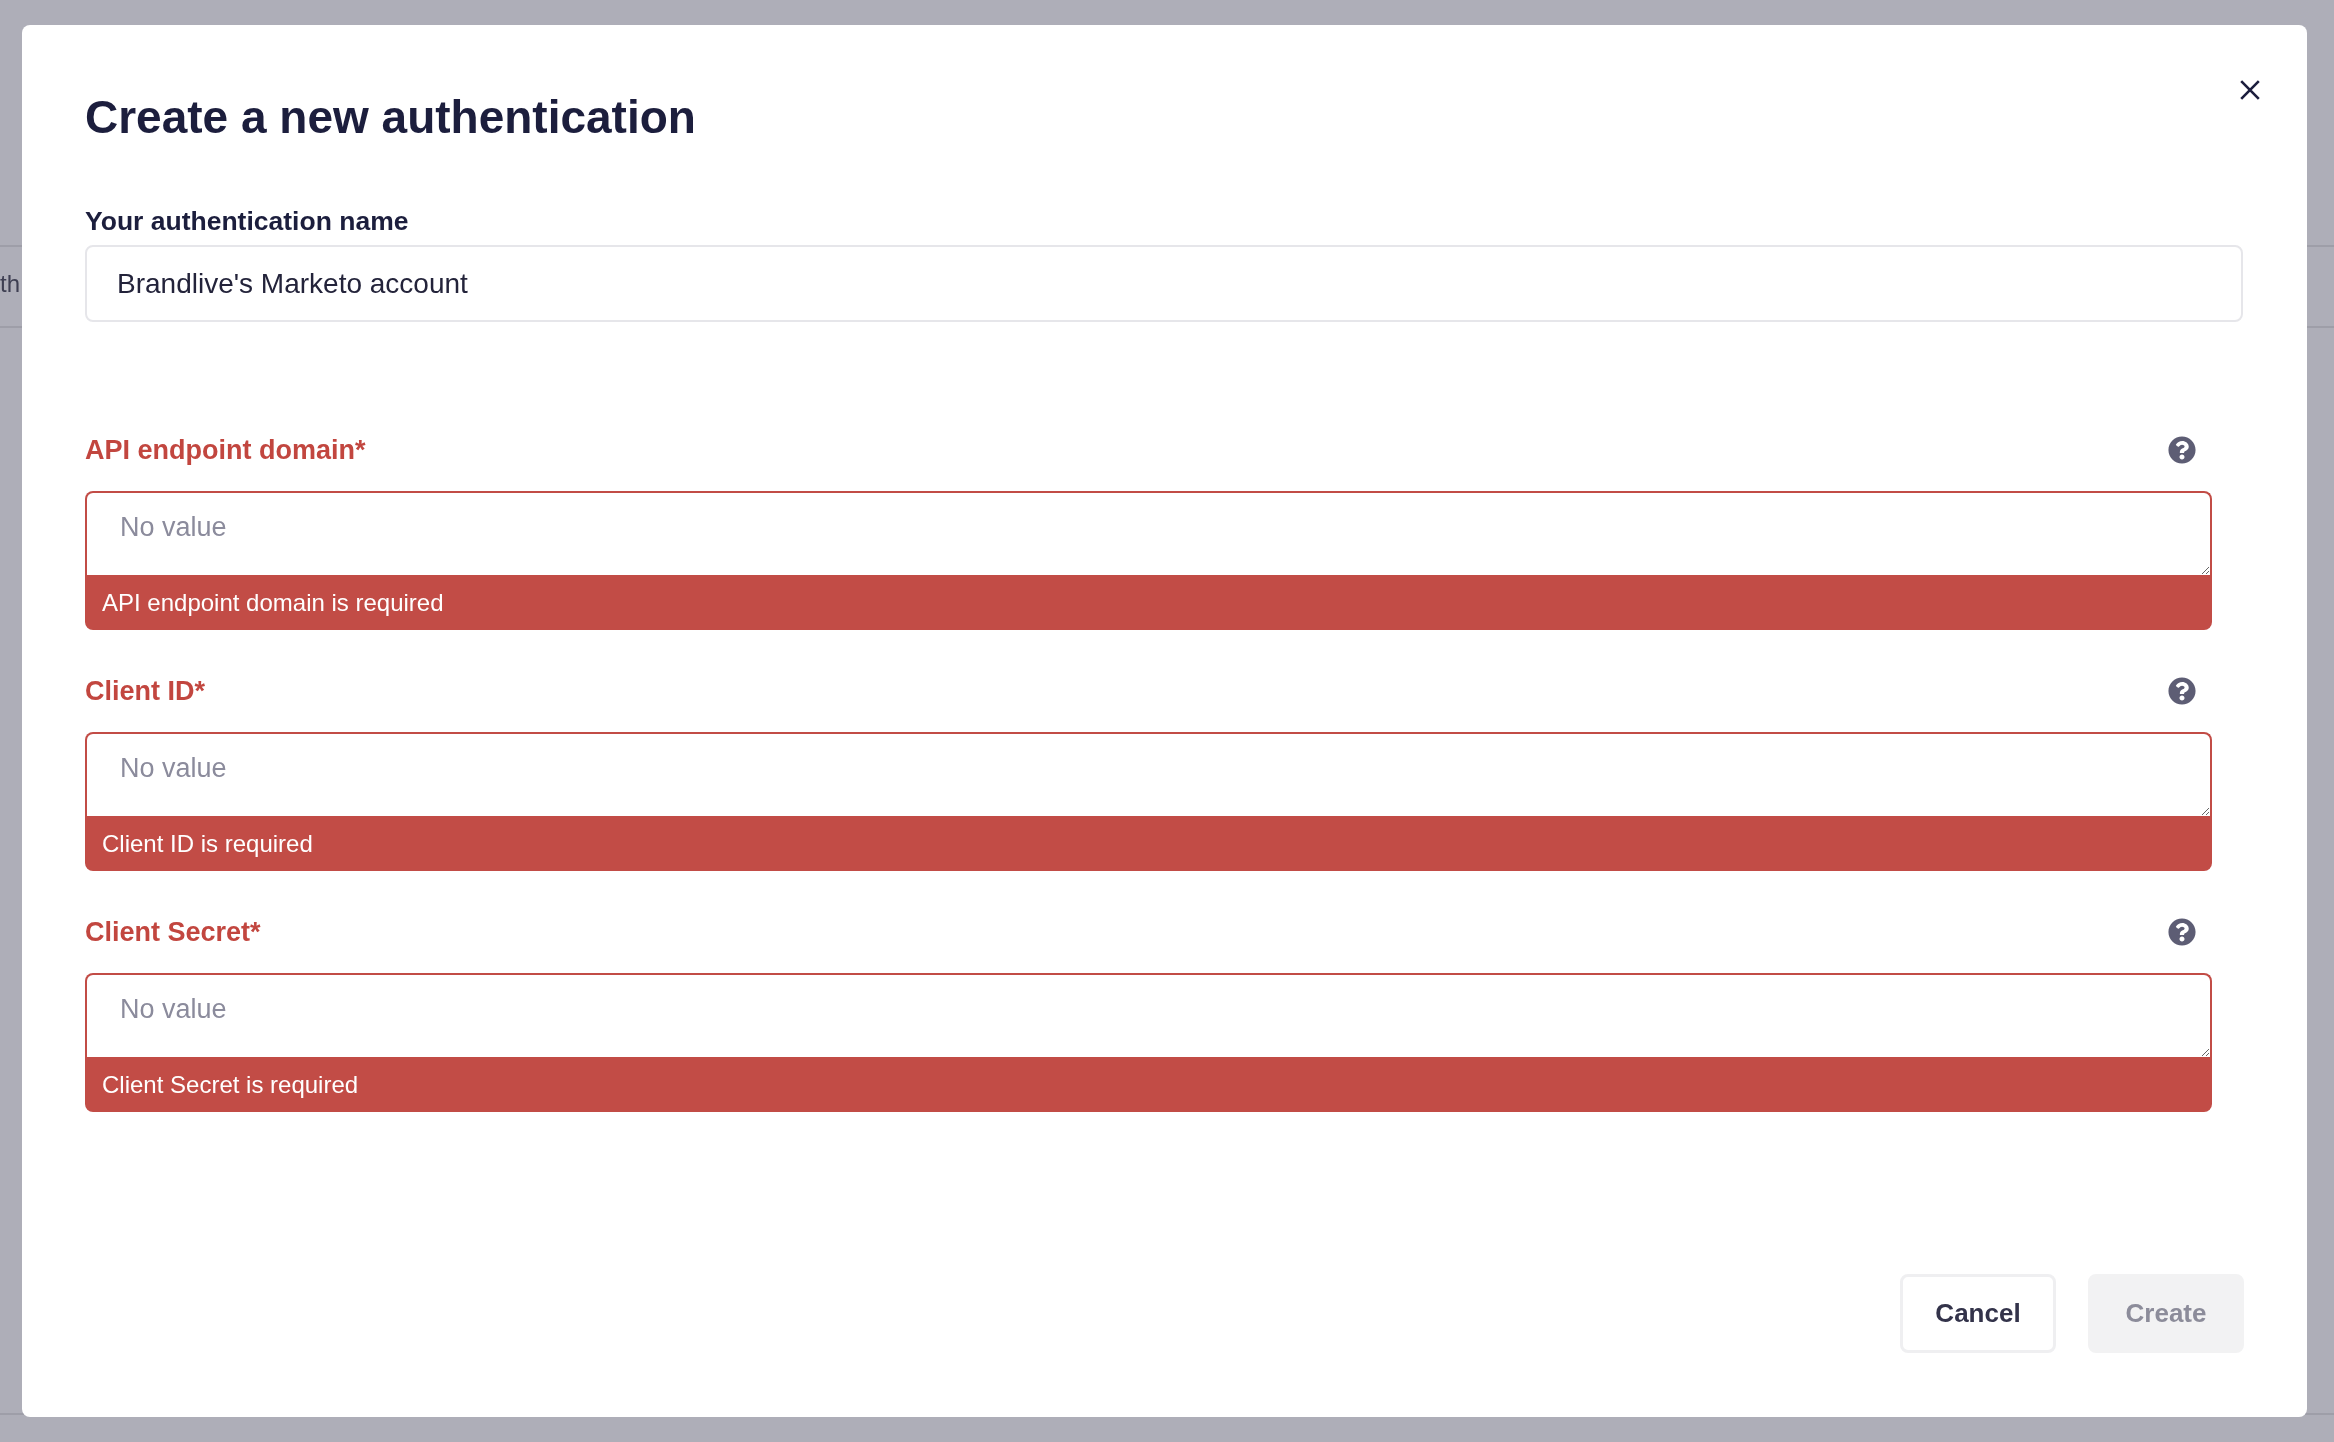  Describe the element at coordinates (1148, 1084) in the screenshot. I see `error-message: Client Secret is required` at that location.